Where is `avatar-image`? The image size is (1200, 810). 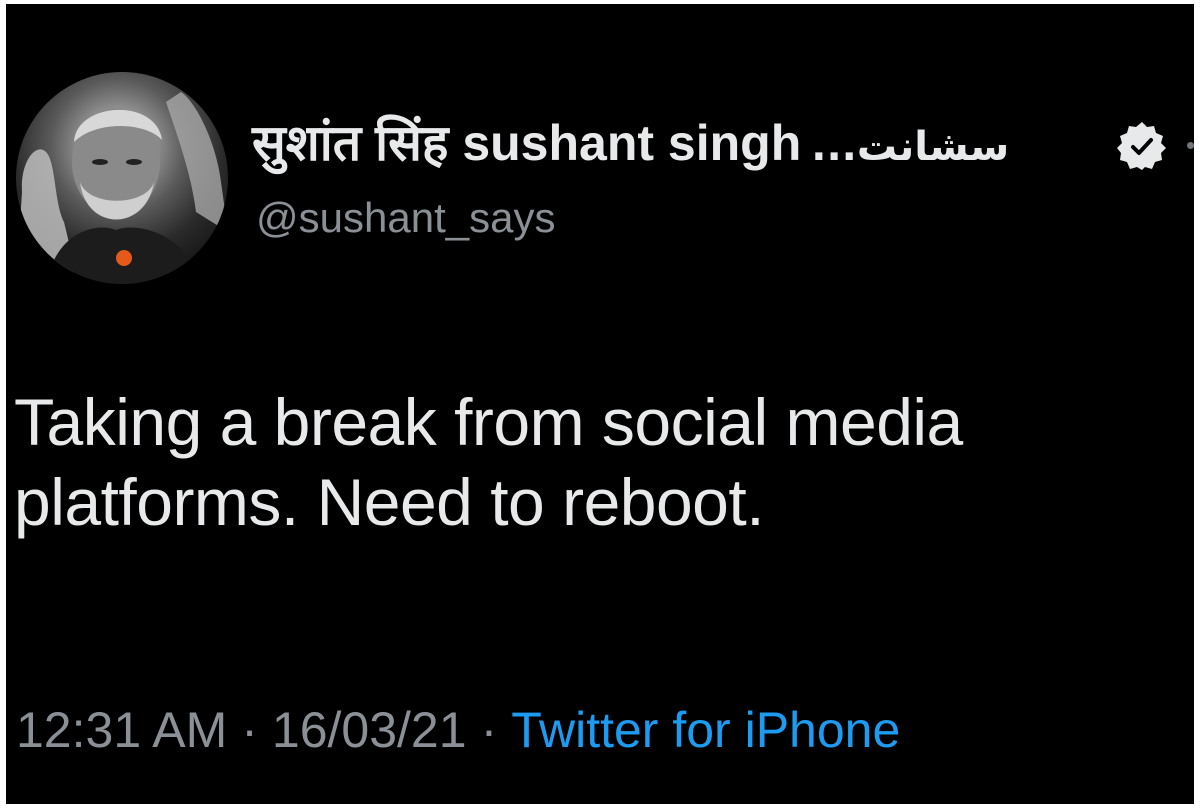
avatar-image is located at coordinates (122, 188).